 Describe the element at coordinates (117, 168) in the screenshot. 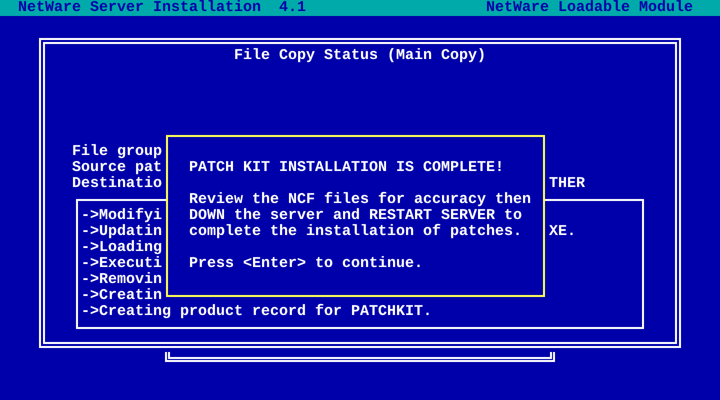

I see `field-label: Source pat` at that location.